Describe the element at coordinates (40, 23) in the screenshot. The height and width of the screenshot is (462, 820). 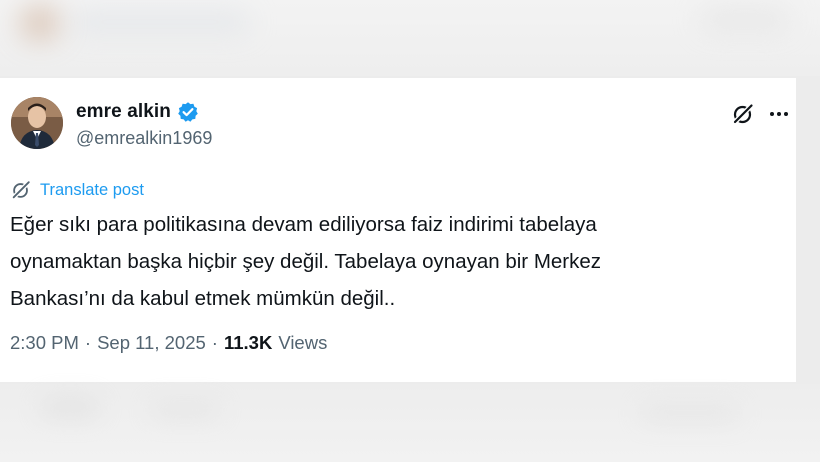
I see `blurred-avatar` at that location.